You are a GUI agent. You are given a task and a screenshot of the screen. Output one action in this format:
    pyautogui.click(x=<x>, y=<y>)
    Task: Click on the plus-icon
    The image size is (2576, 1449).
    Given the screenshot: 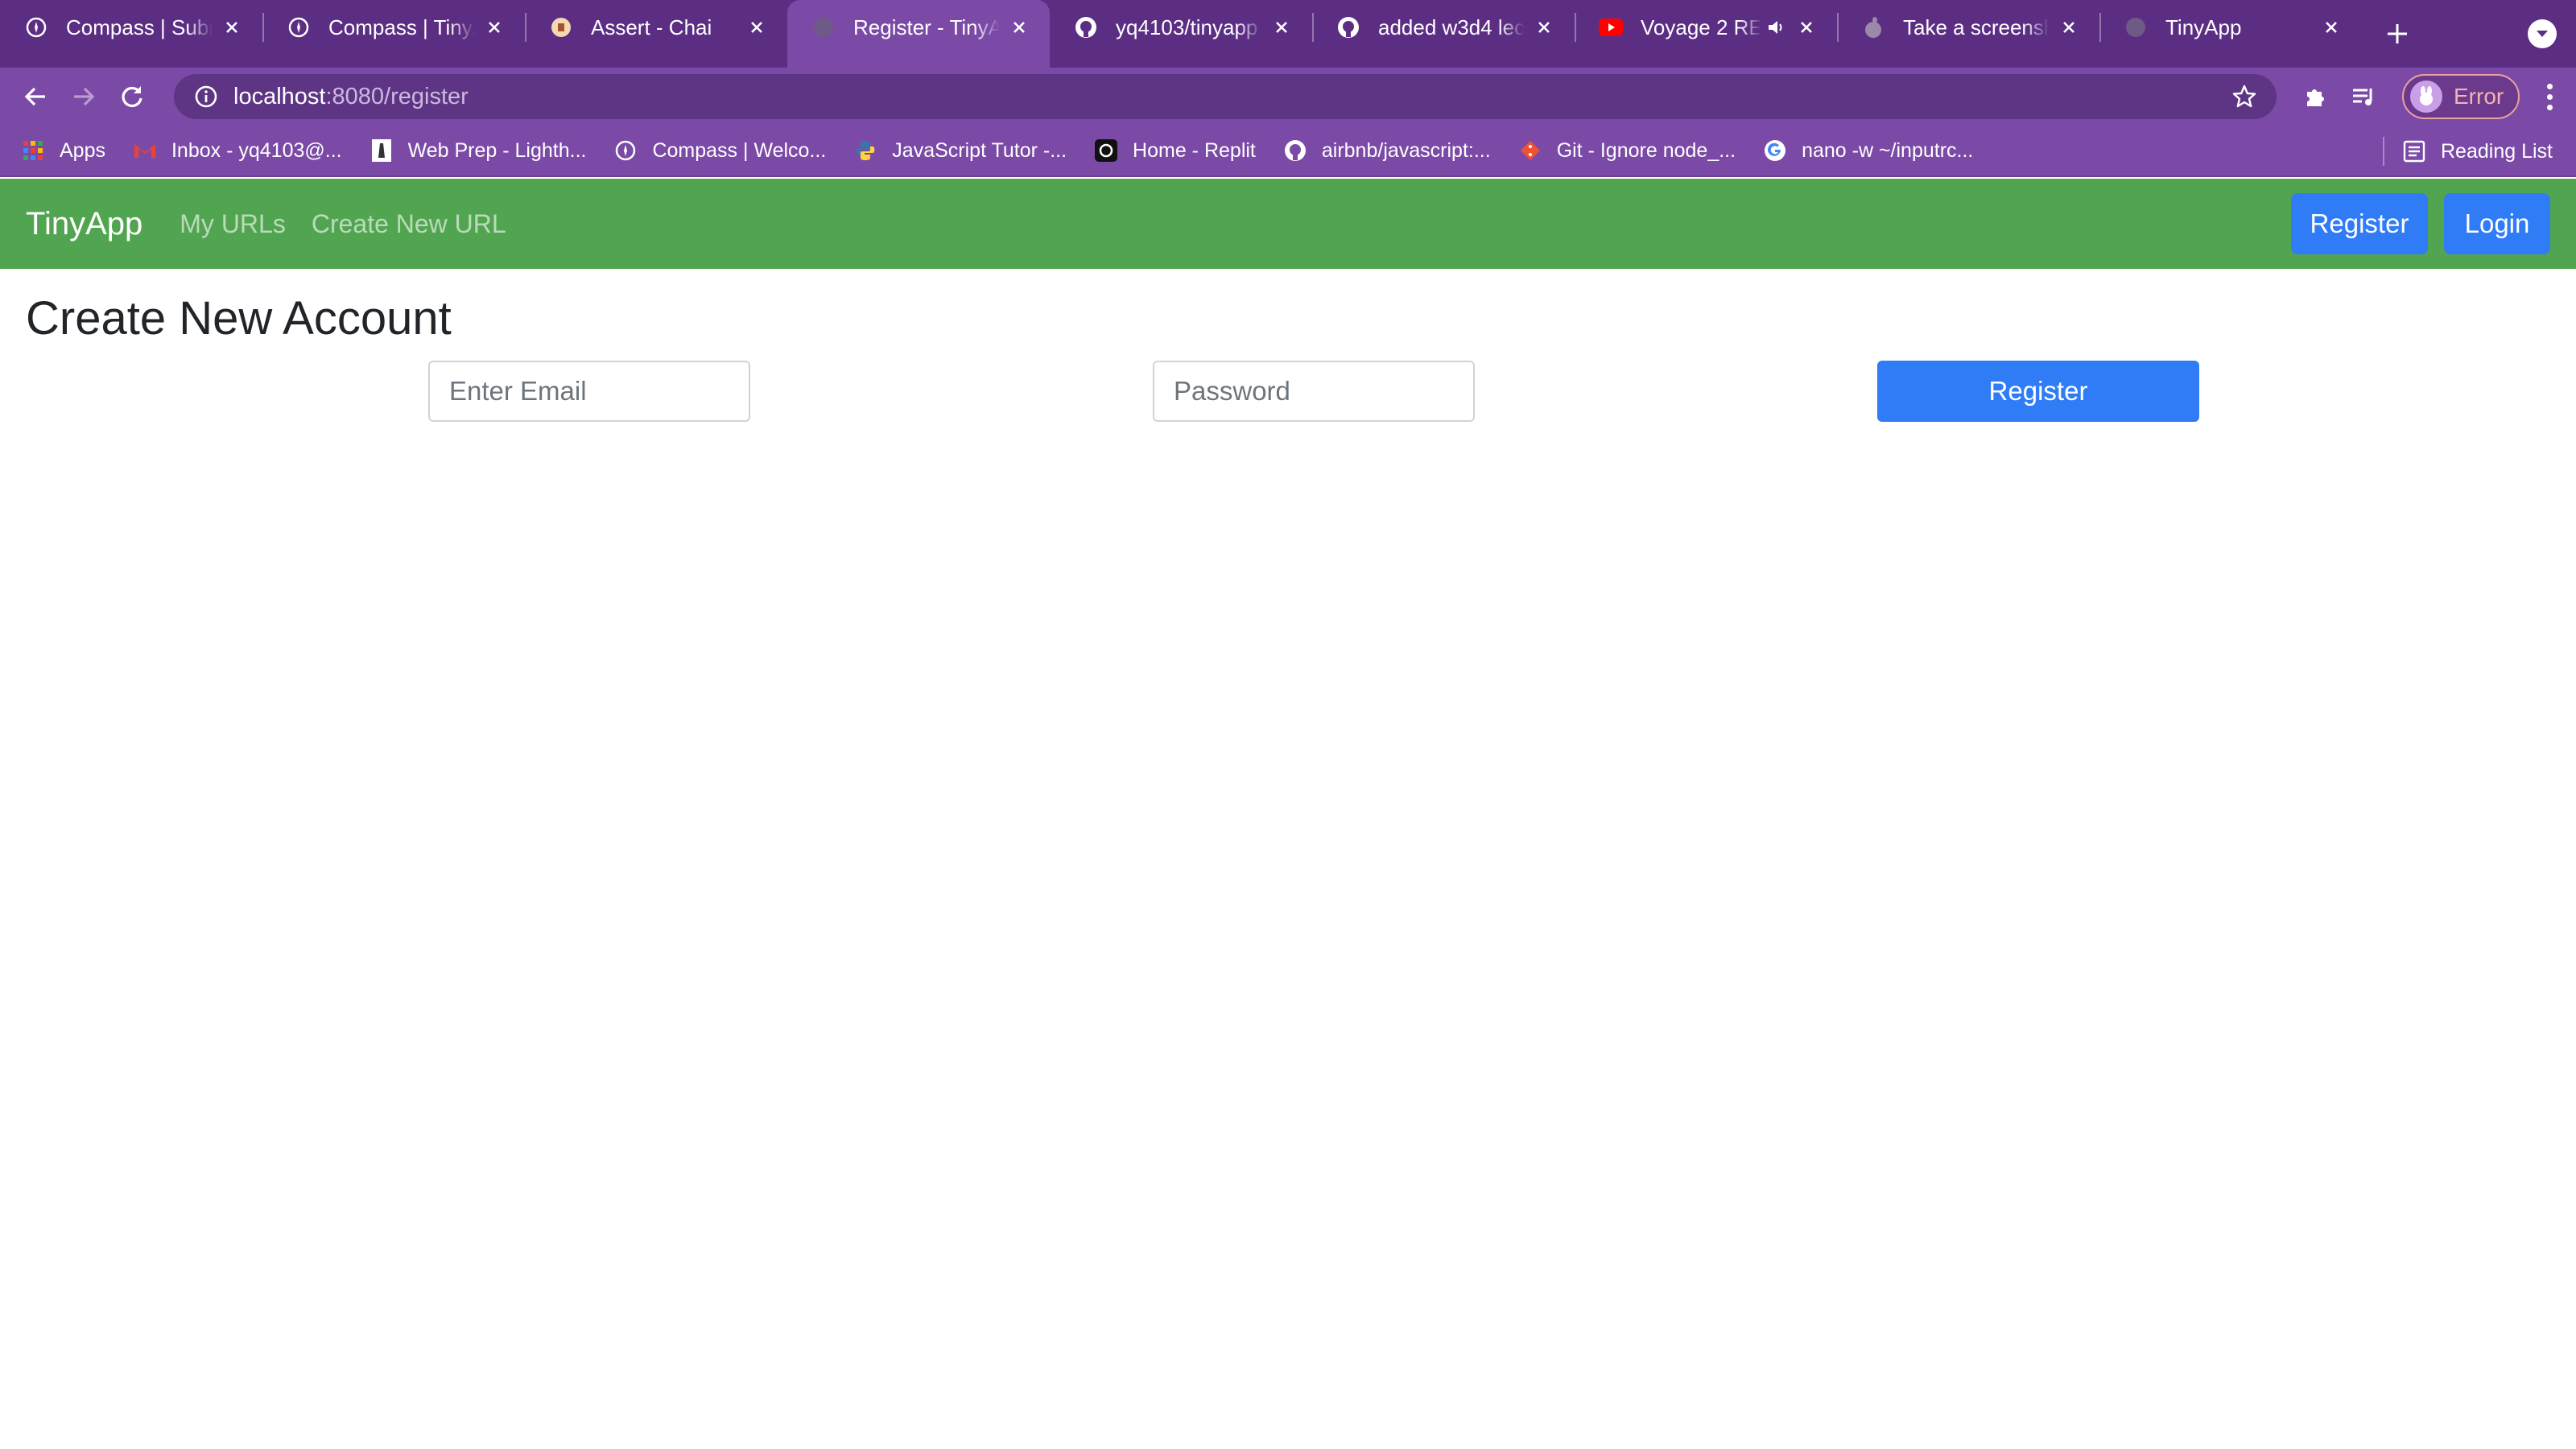 What is the action you would take?
    pyautogui.click(x=2397, y=33)
    